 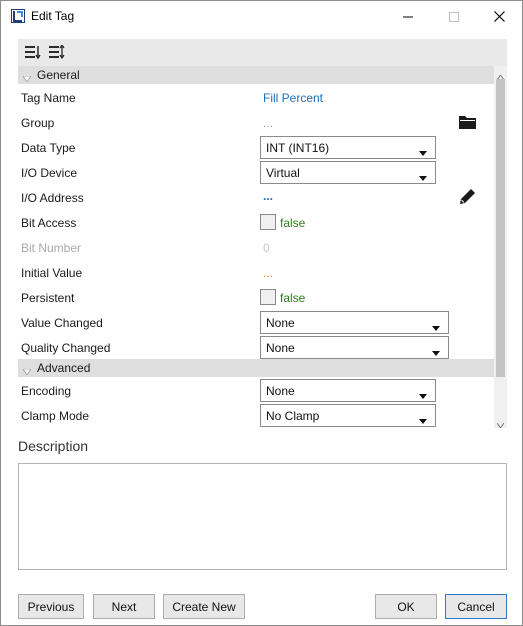 I want to click on io-device-select: Virtual, so click(x=348, y=172).